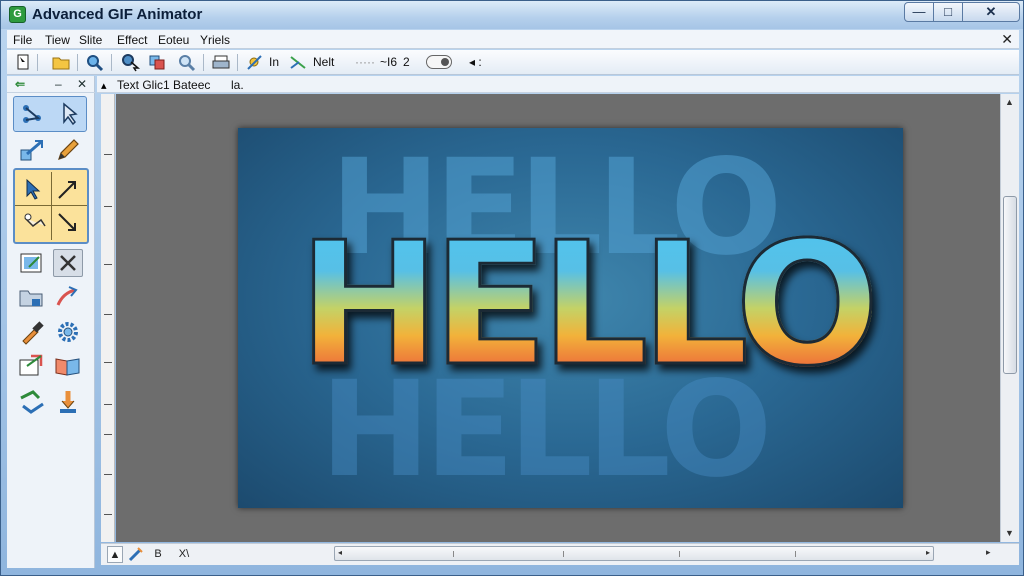  I want to click on toolbar-trailing-arrow: ◂ :, so click(475, 62).